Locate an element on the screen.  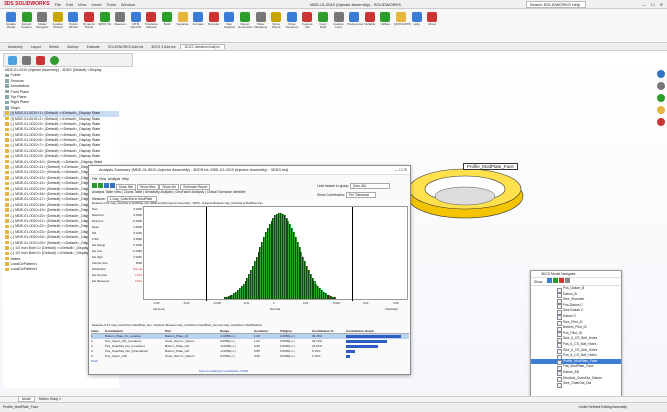
menu-edit: Edit is located at coordinates (69, 4).